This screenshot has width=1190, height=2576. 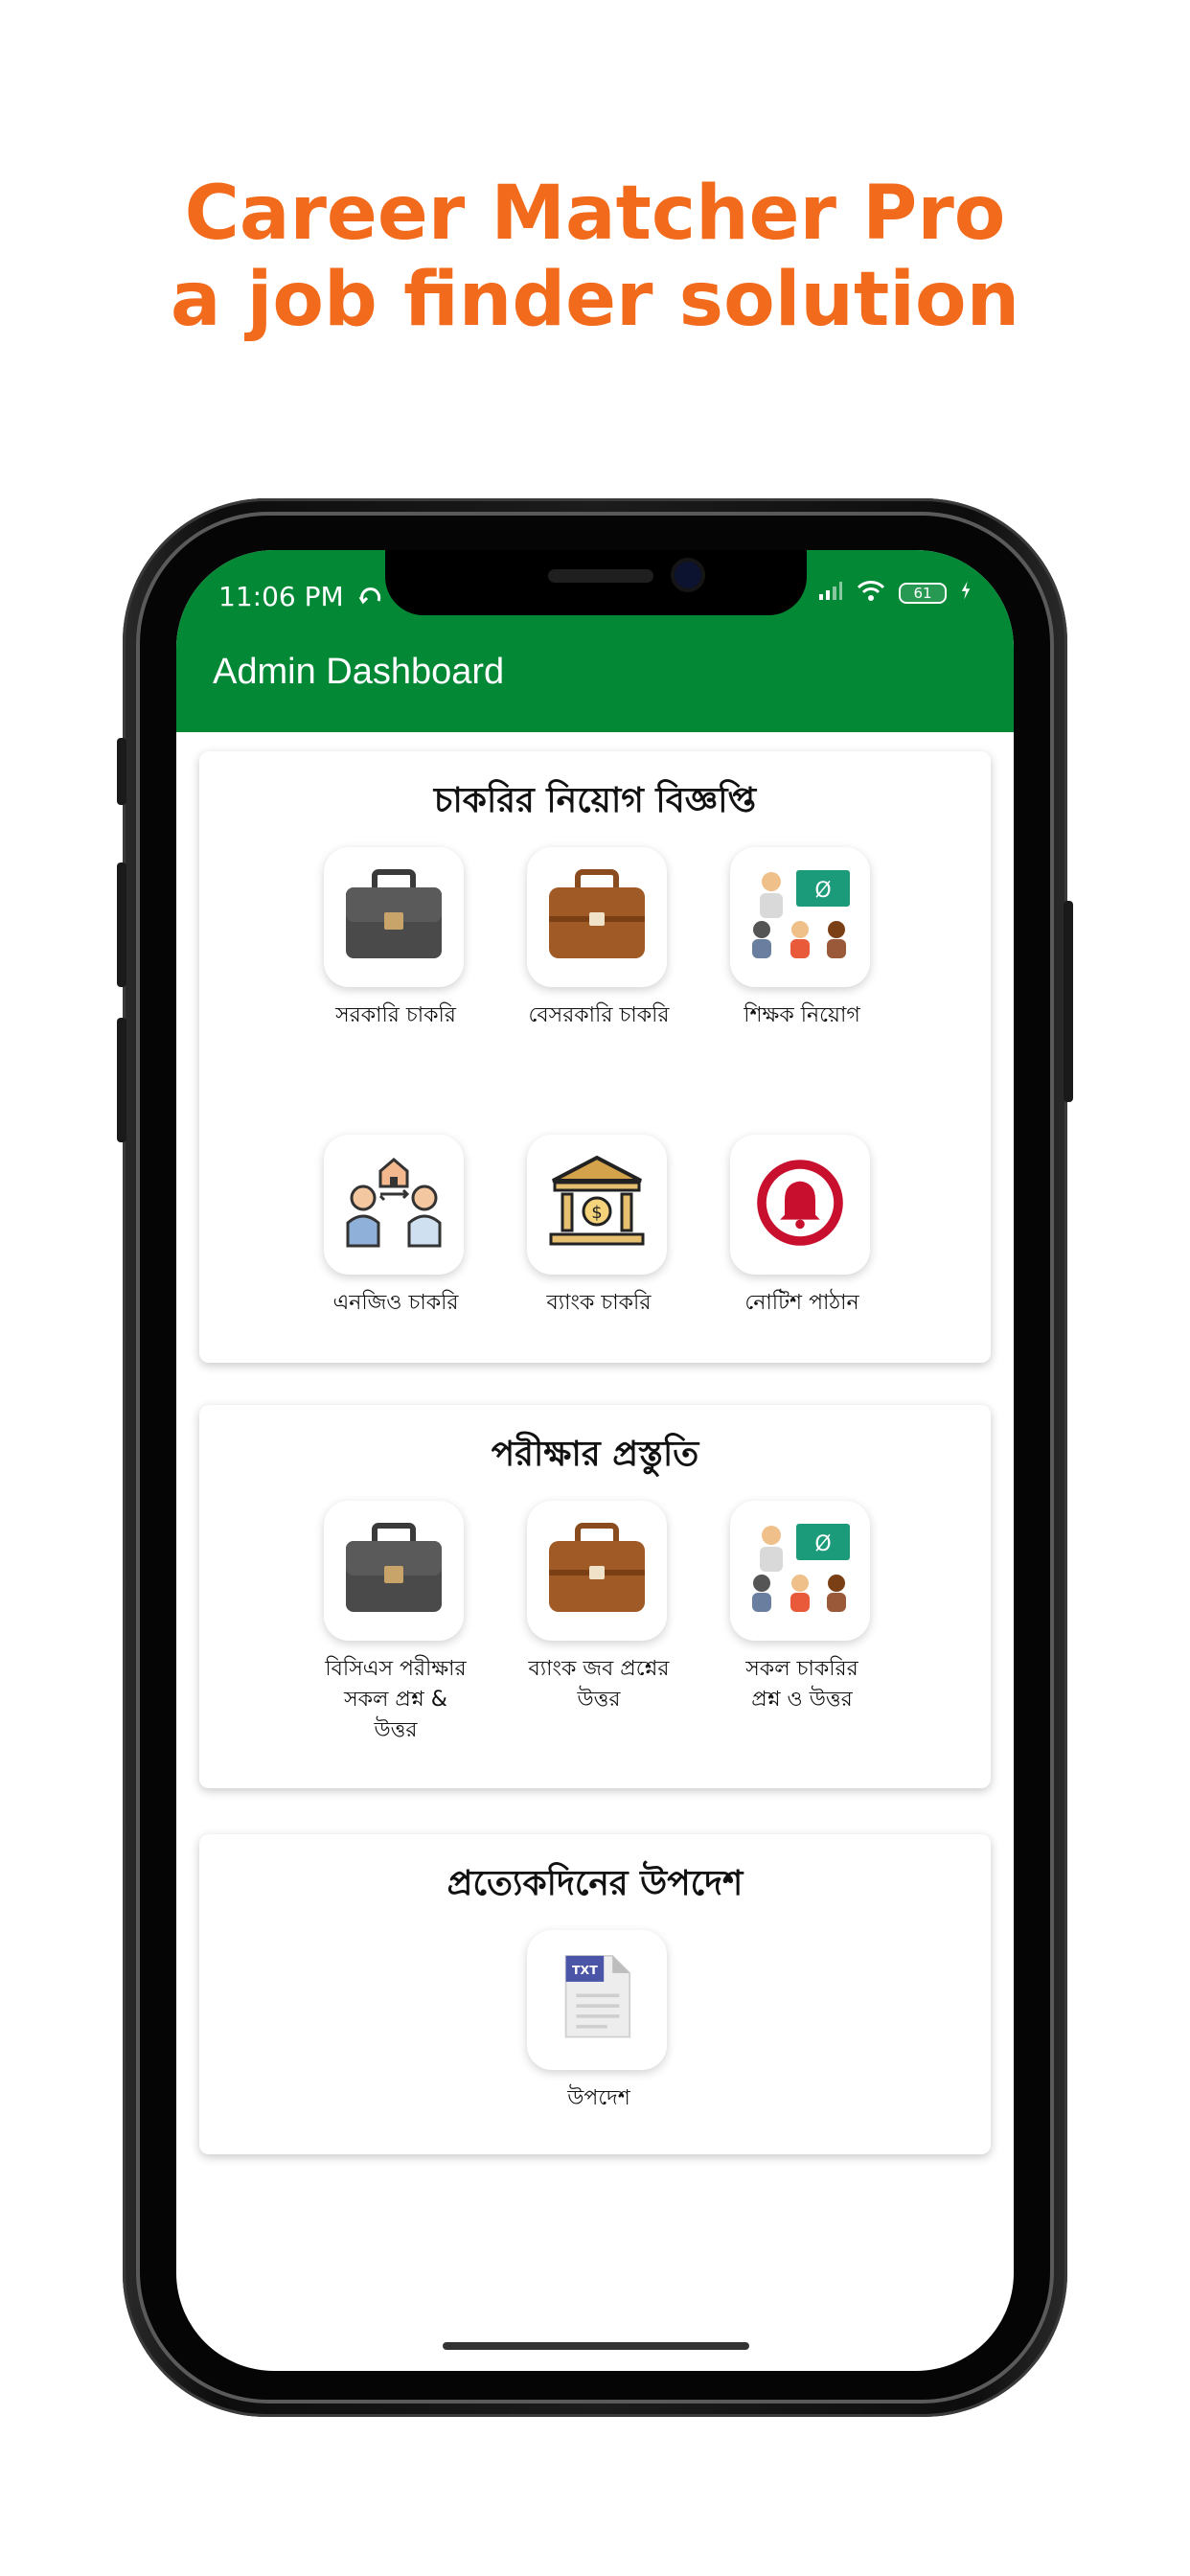 I want to click on bank-building-icon: $, so click(x=596, y=1204).